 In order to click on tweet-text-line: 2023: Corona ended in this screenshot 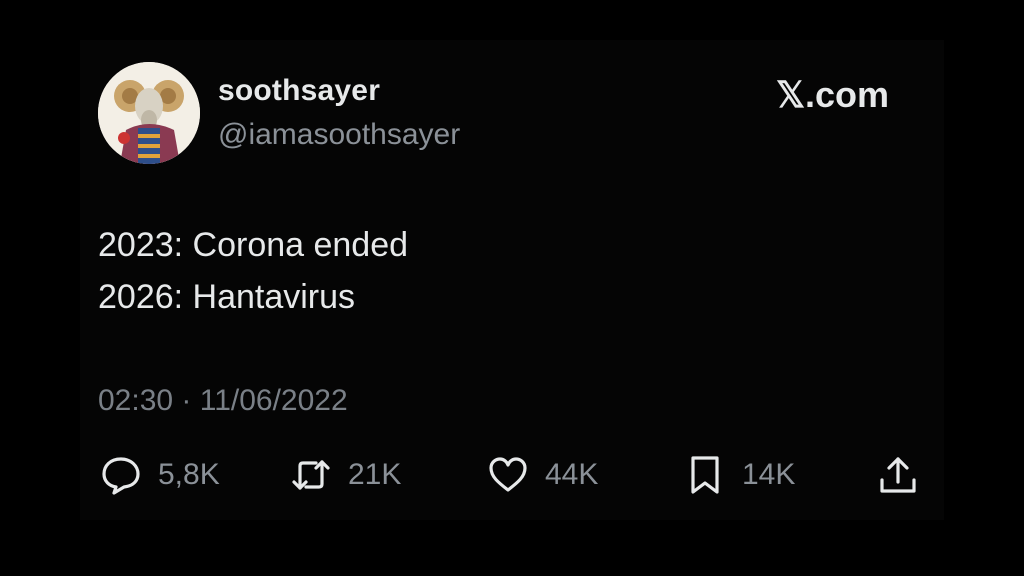, I will do `click(253, 245)`.